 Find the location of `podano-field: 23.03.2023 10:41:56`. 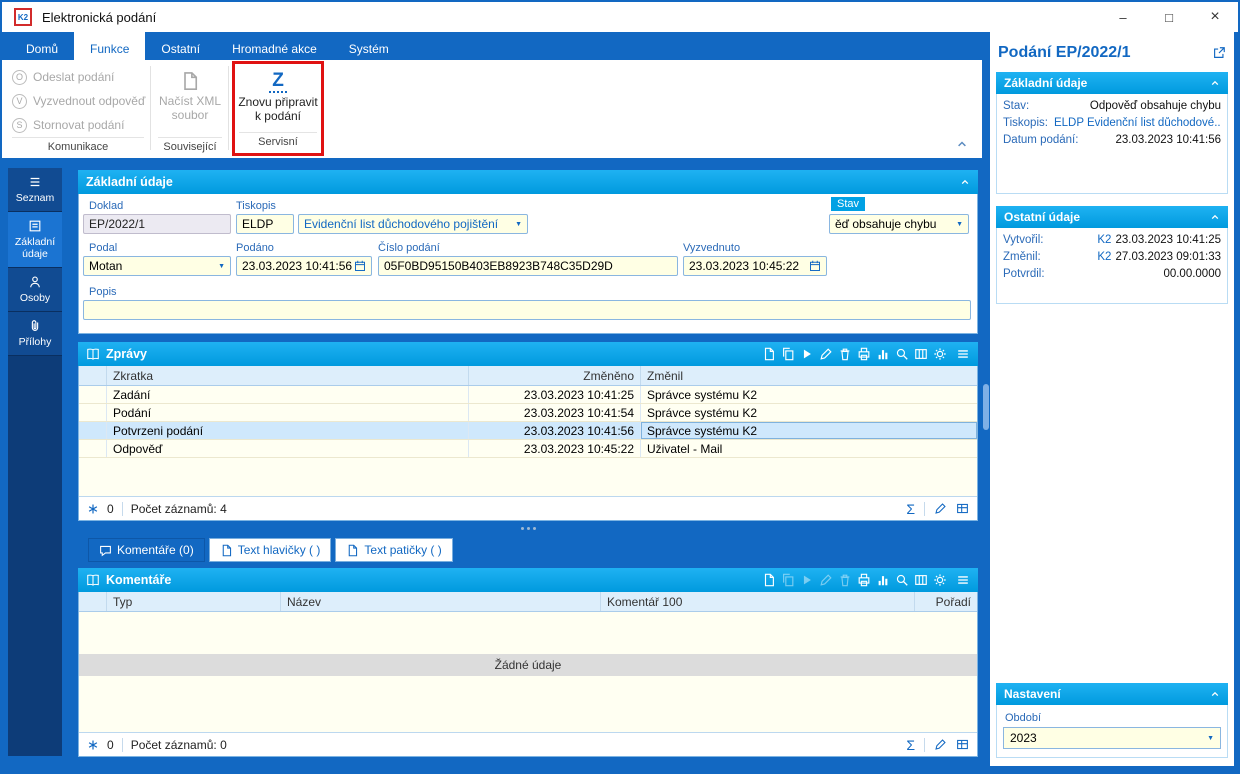

podano-field: 23.03.2023 10:41:56 is located at coordinates (304, 266).